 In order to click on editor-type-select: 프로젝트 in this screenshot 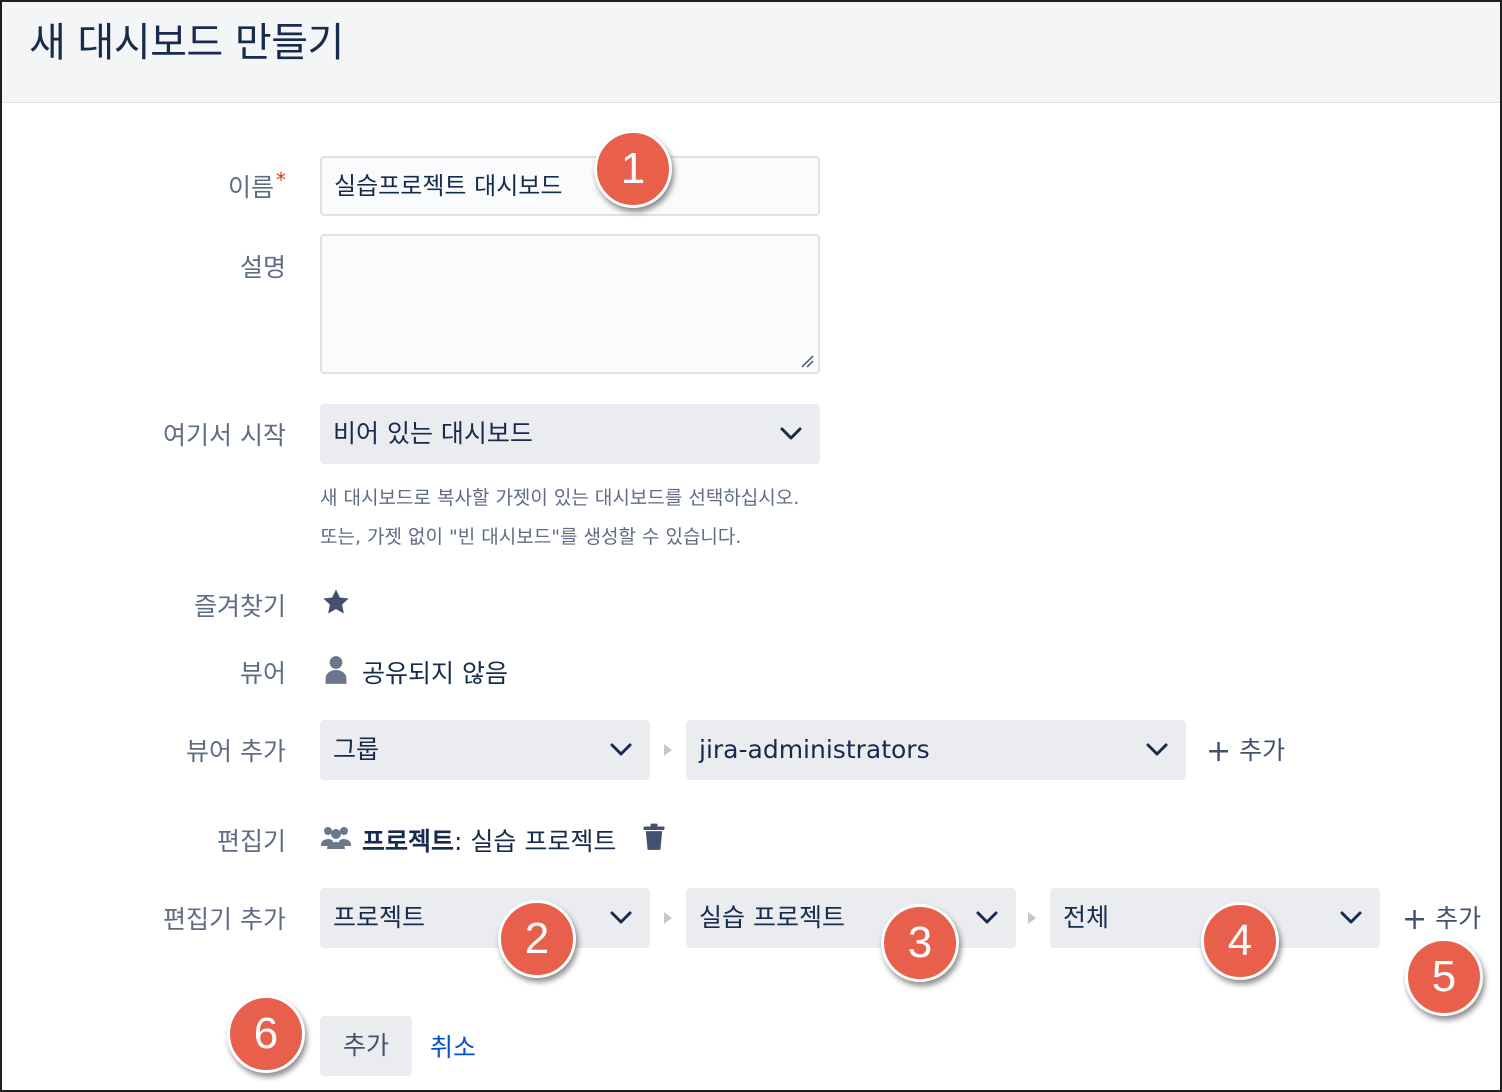, I will do `click(485, 918)`.